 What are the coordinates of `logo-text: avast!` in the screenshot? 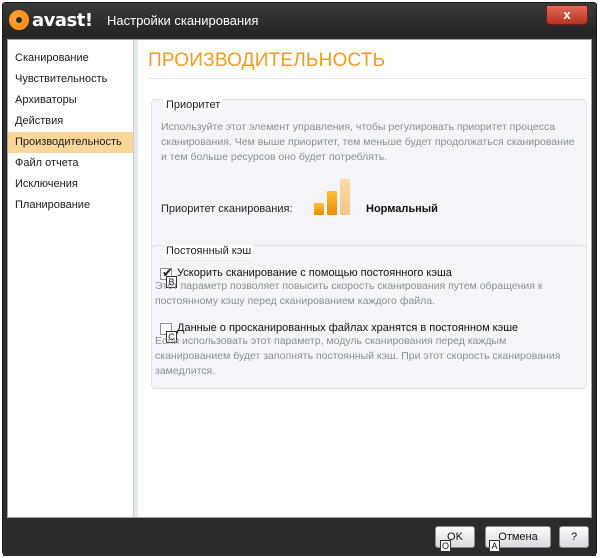 It's located at (62, 20).